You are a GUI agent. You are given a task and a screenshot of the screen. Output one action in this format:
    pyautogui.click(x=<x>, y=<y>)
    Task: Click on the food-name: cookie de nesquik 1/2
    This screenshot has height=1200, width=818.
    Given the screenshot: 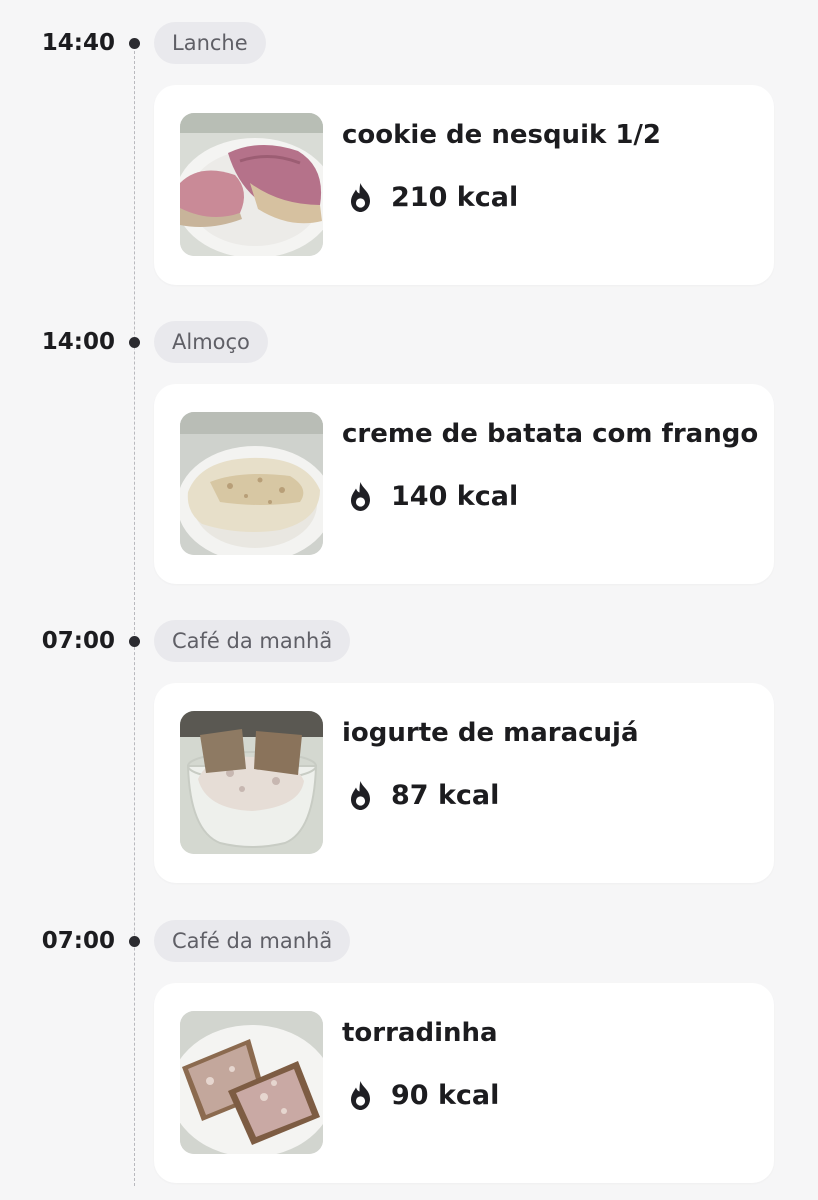 What is the action you would take?
    pyautogui.click(x=501, y=135)
    